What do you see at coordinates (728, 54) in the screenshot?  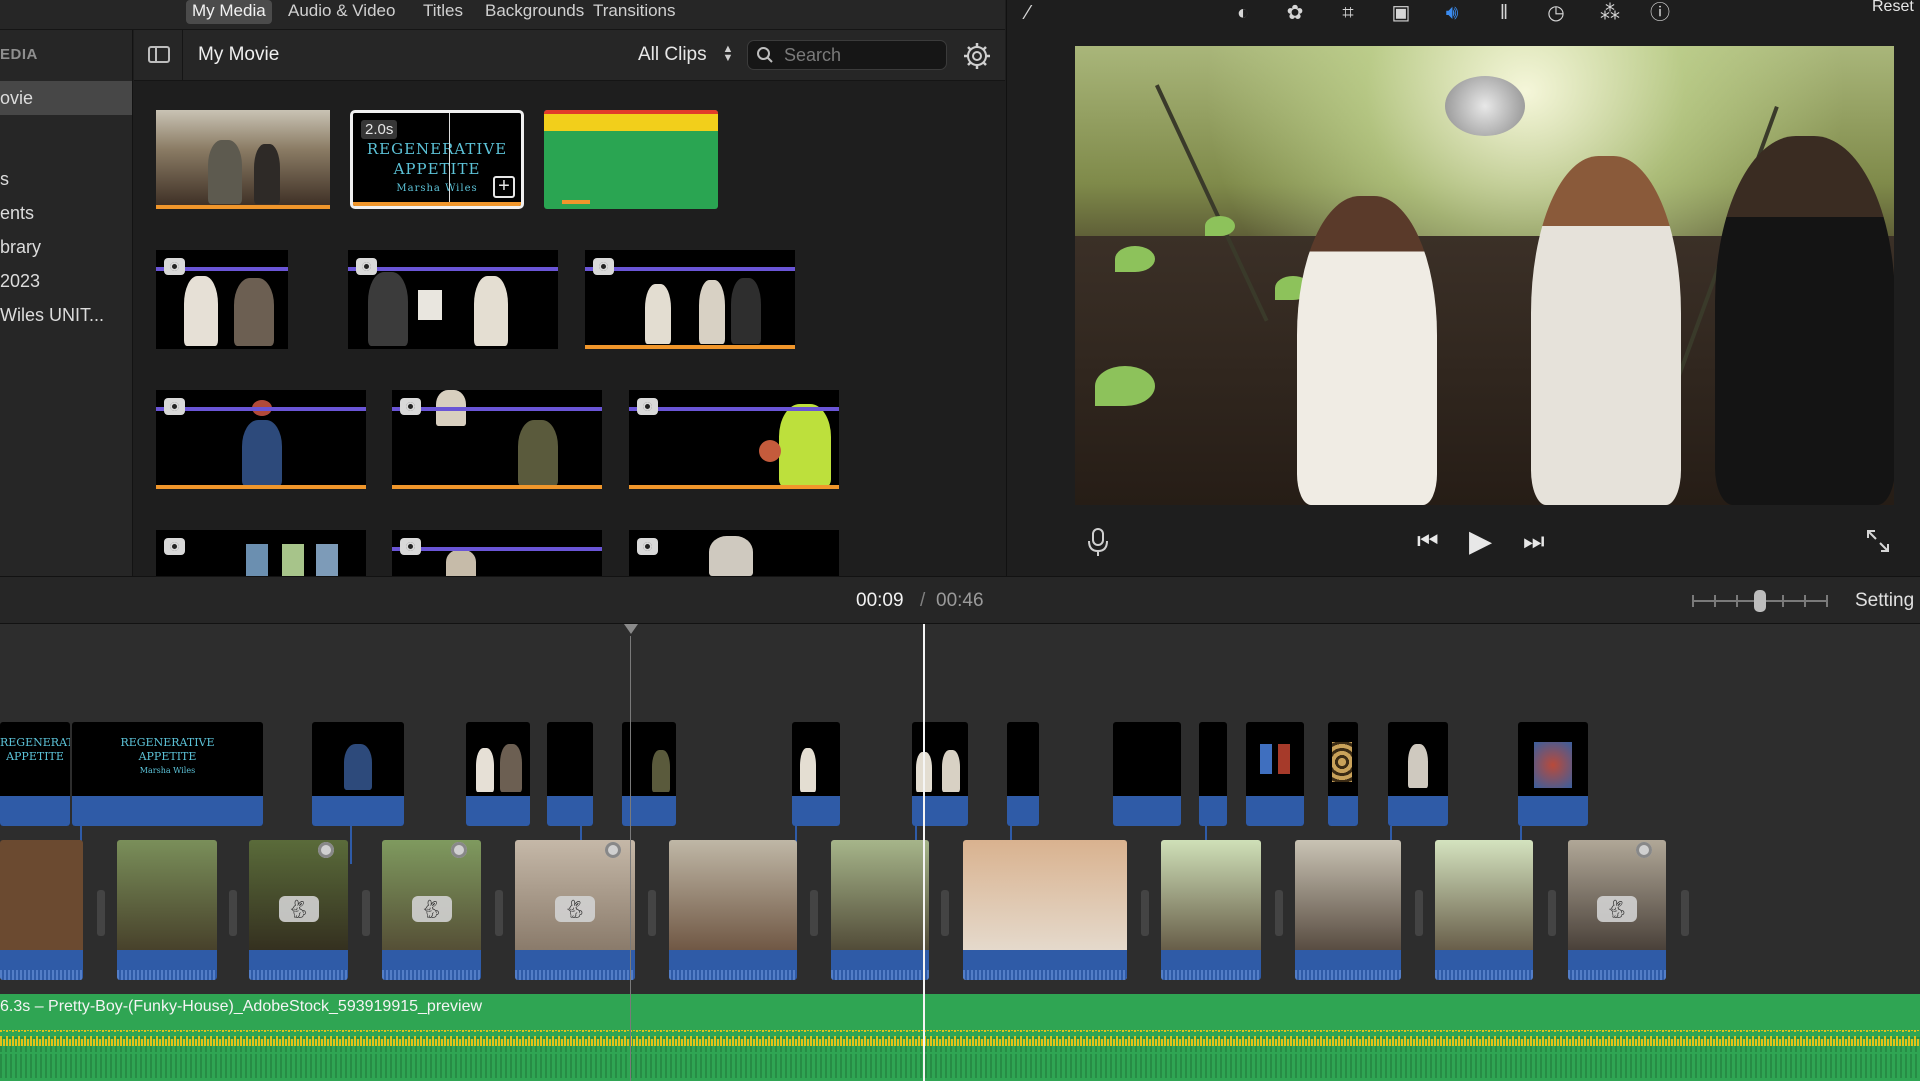 I see `chevron-updown-icon: ▲ ▼` at bounding box center [728, 54].